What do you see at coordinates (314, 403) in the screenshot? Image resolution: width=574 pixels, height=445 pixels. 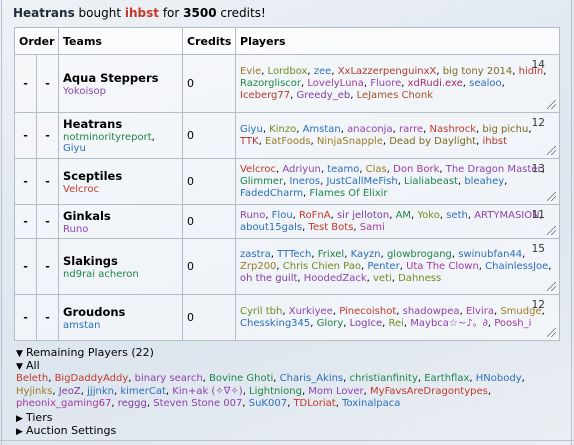 I see `remaining-player: TDLoriat` at bounding box center [314, 403].